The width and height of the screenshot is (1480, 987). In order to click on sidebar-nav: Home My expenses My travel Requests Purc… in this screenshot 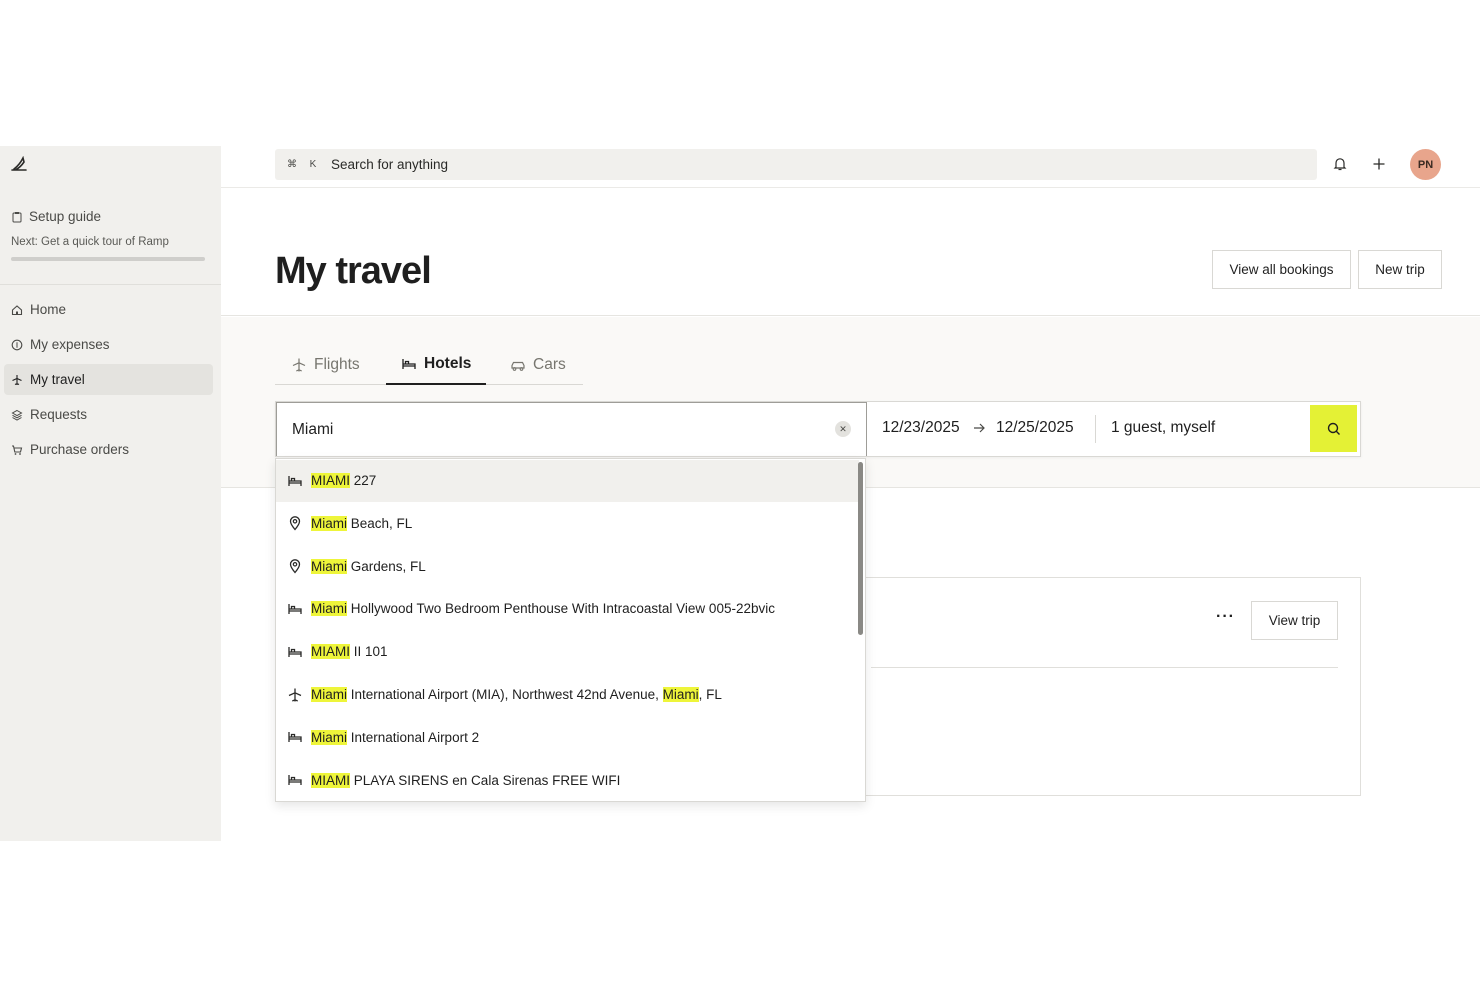, I will do `click(108, 381)`.